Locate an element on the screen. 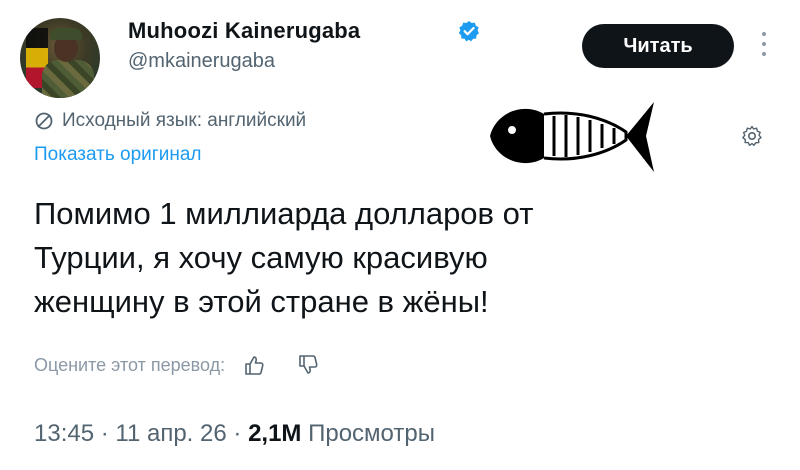 The width and height of the screenshot is (800, 470). views-count: 2,1M is located at coordinates (275, 433).